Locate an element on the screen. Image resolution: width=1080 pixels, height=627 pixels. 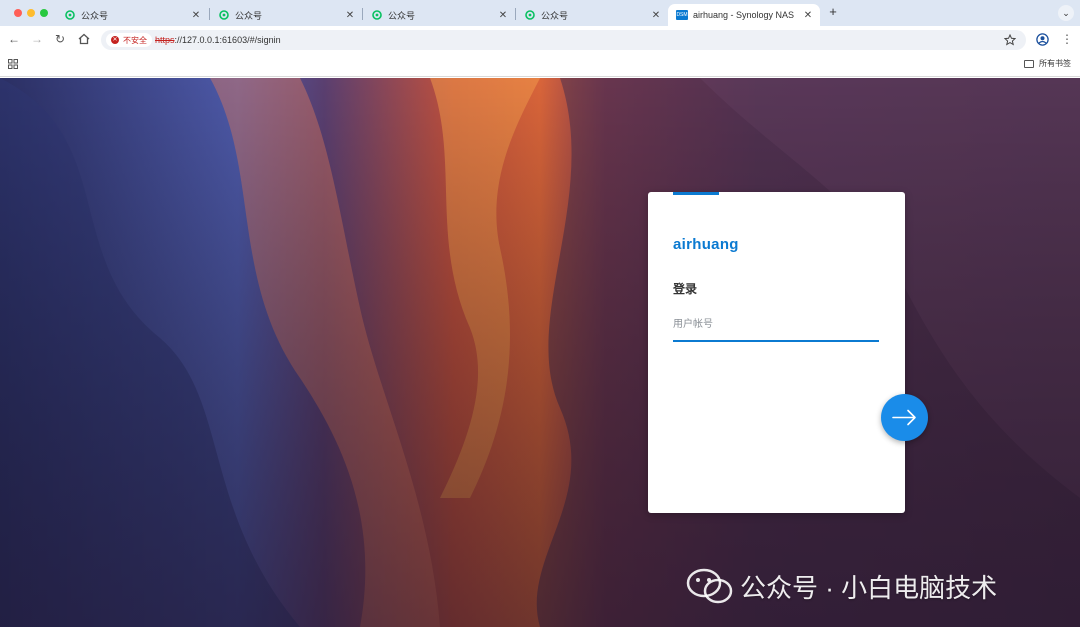
url-scheme: https is located at coordinates (165, 40).